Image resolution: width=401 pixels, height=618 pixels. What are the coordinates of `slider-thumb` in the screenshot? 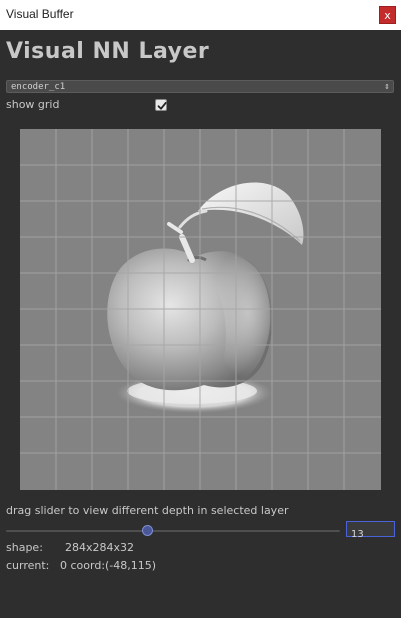 It's located at (147, 530).